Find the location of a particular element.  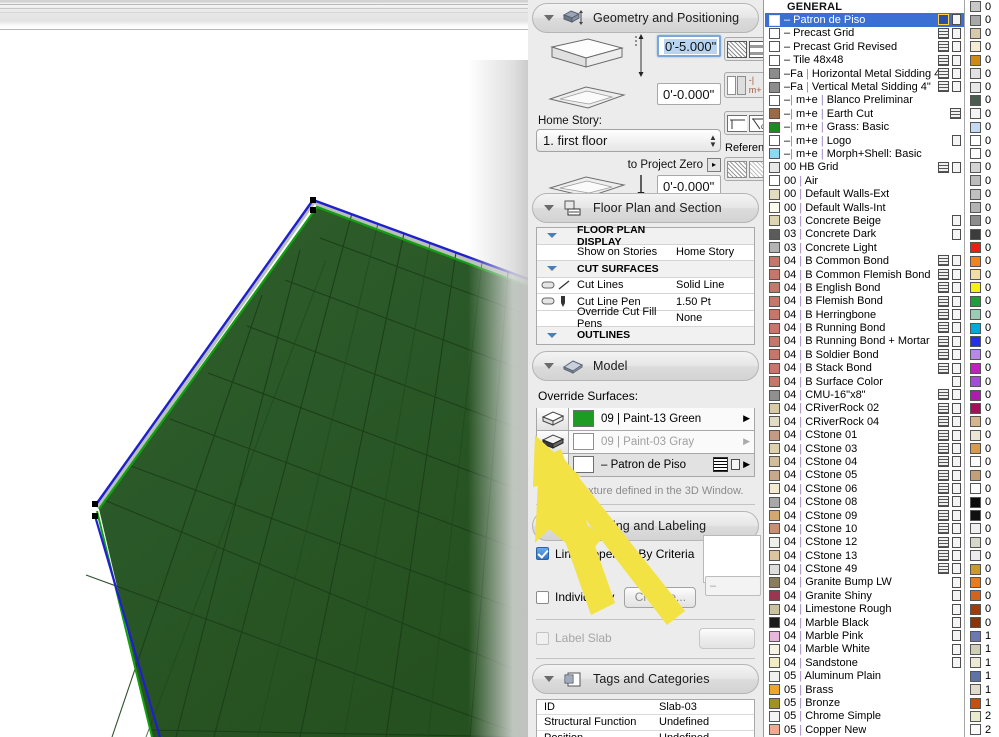

material-list-item: 04 | CStone 05 is located at coordinates (864, 475).